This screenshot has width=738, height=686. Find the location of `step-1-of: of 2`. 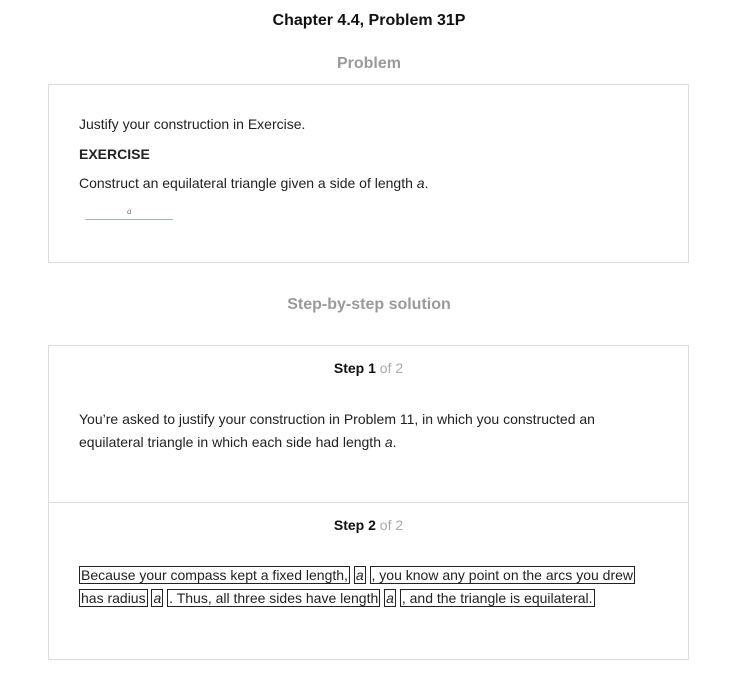

step-1-of: of 2 is located at coordinates (391, 368).